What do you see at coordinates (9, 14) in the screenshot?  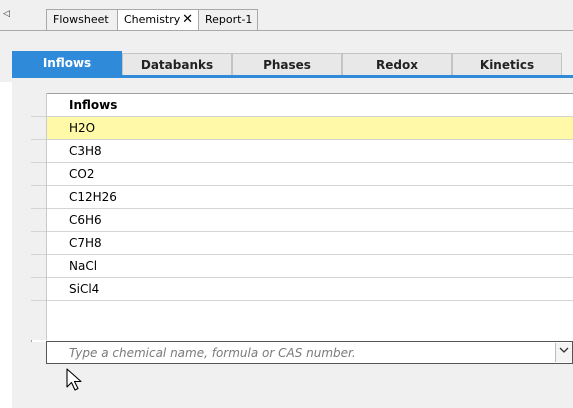 I see `scroll-left-icon: ◁` at bounding box center [9, 14].